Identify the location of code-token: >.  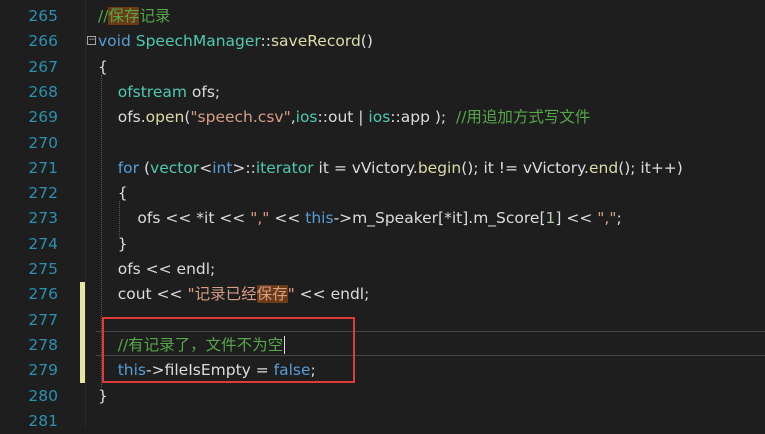
(239, 167).